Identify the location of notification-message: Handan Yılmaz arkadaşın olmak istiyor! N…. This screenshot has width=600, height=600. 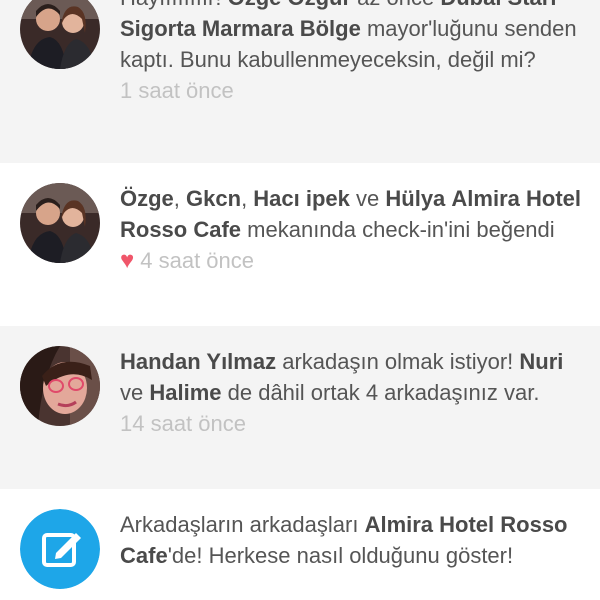
(341, 377).